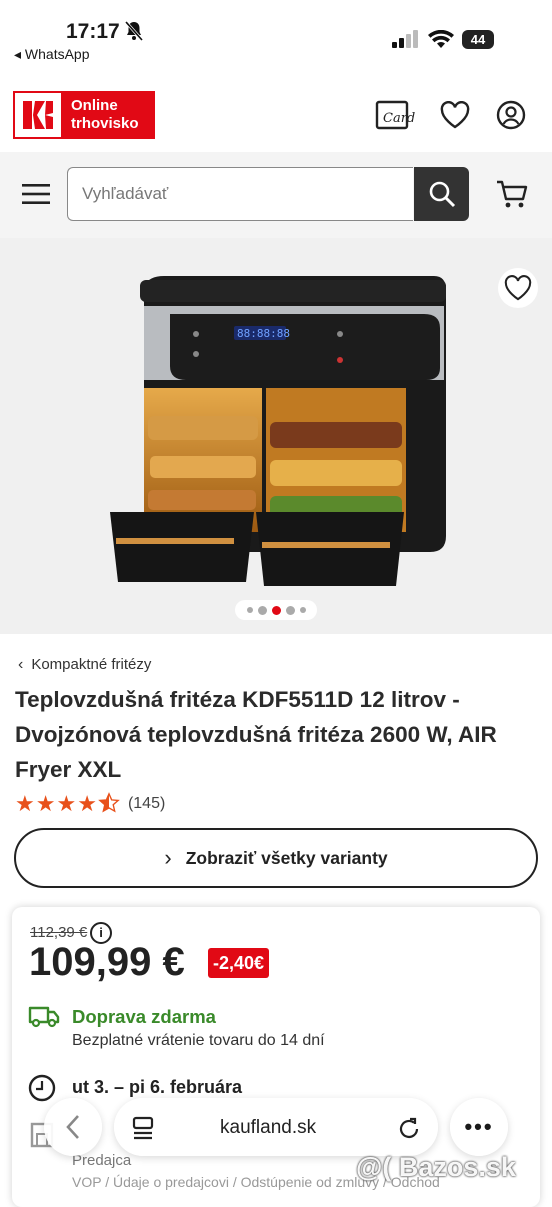 Image resolution: width=552 pixels, height=1207 pixels. Describe the element at coordinates (21, 664) in the screenshot. I see `chevron-left-icon: ‹` at that location.